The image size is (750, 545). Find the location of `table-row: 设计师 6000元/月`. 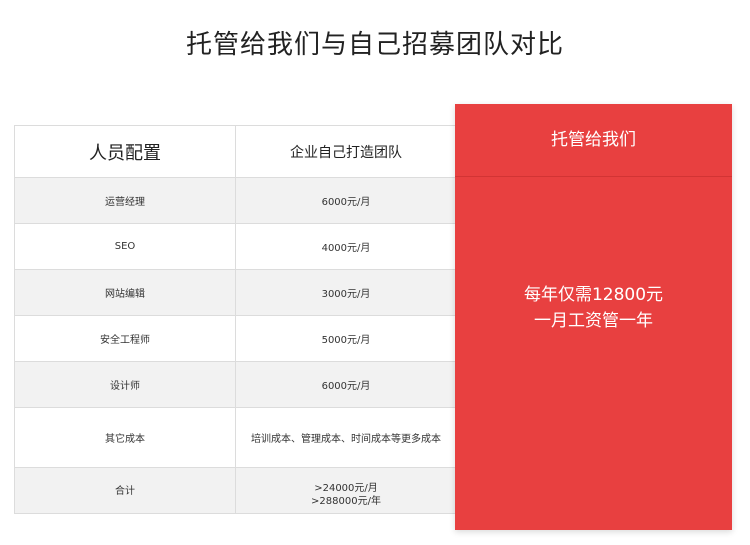

table-row: 设计师 6000元/月 is located at coordinates (235, 384).